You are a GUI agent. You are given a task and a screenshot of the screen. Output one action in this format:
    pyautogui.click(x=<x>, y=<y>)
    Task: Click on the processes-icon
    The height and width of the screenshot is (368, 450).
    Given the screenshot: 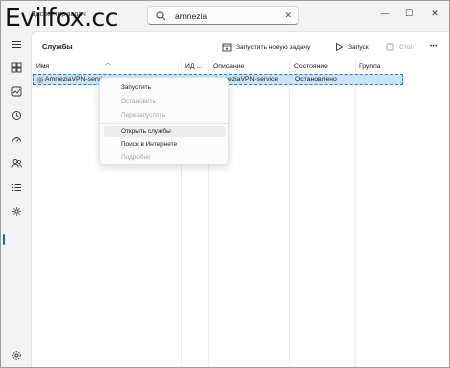 What is the action you would take?
    pyautogui.click(x=16, y=67)
    